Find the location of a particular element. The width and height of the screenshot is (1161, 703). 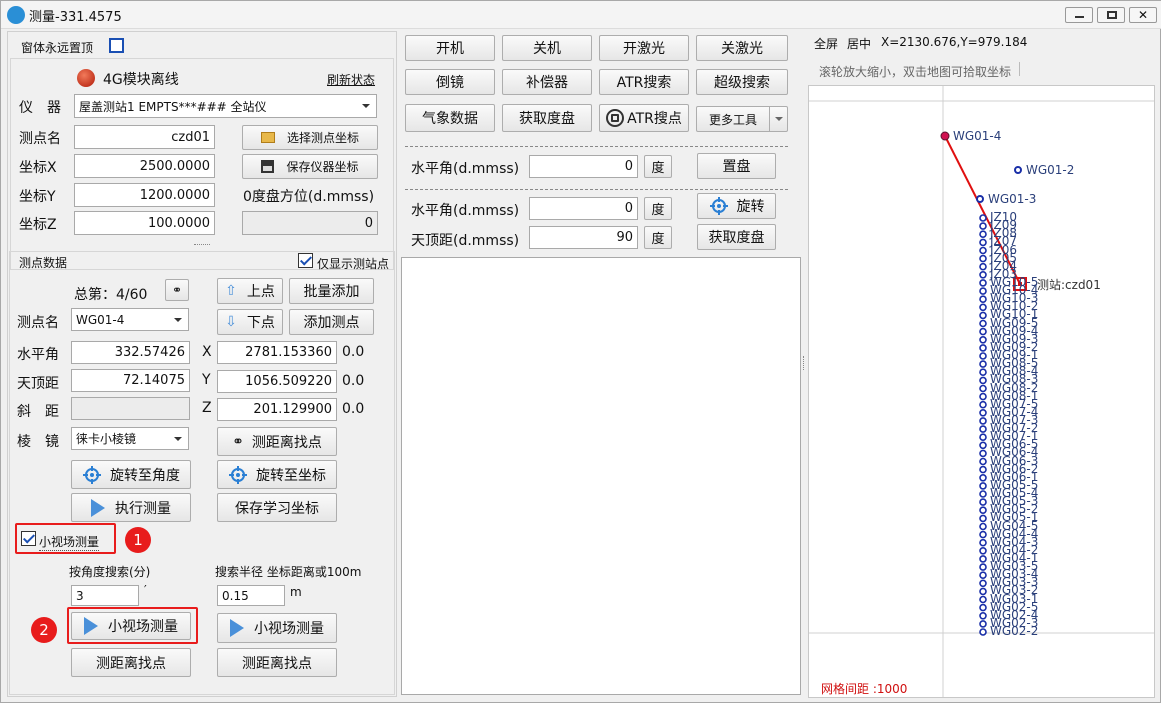

fullscreen-link: 全屏 is located at coordinates (826, 43).